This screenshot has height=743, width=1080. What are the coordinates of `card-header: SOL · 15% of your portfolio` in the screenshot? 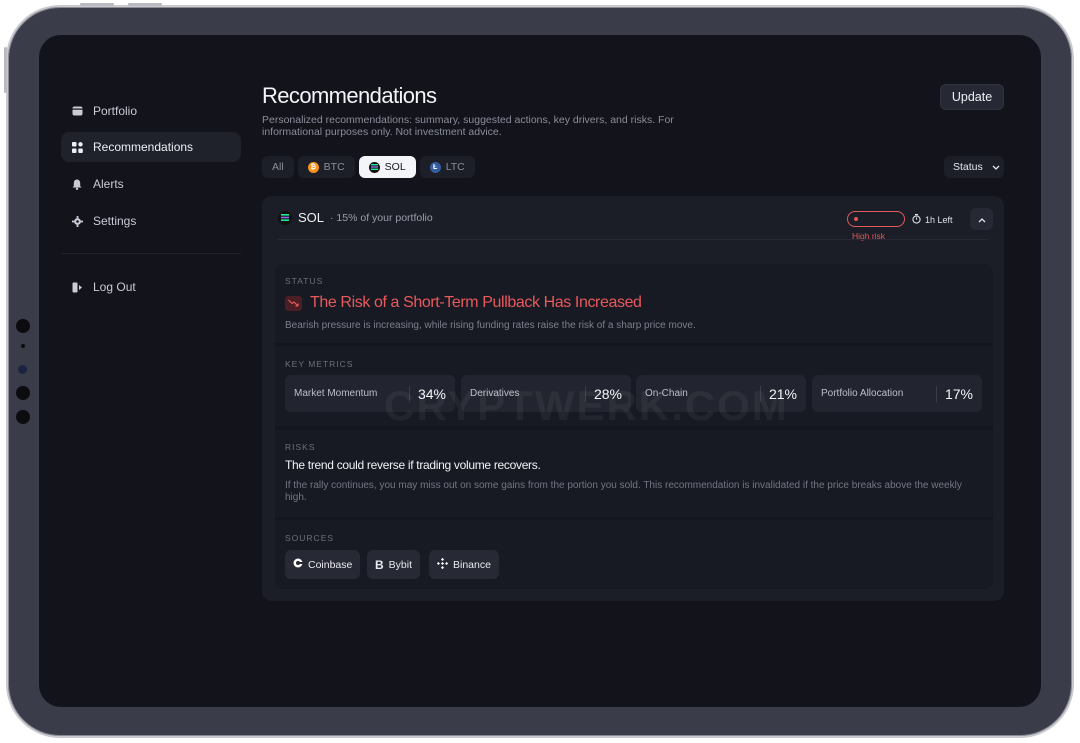 It's located at (355, 217).